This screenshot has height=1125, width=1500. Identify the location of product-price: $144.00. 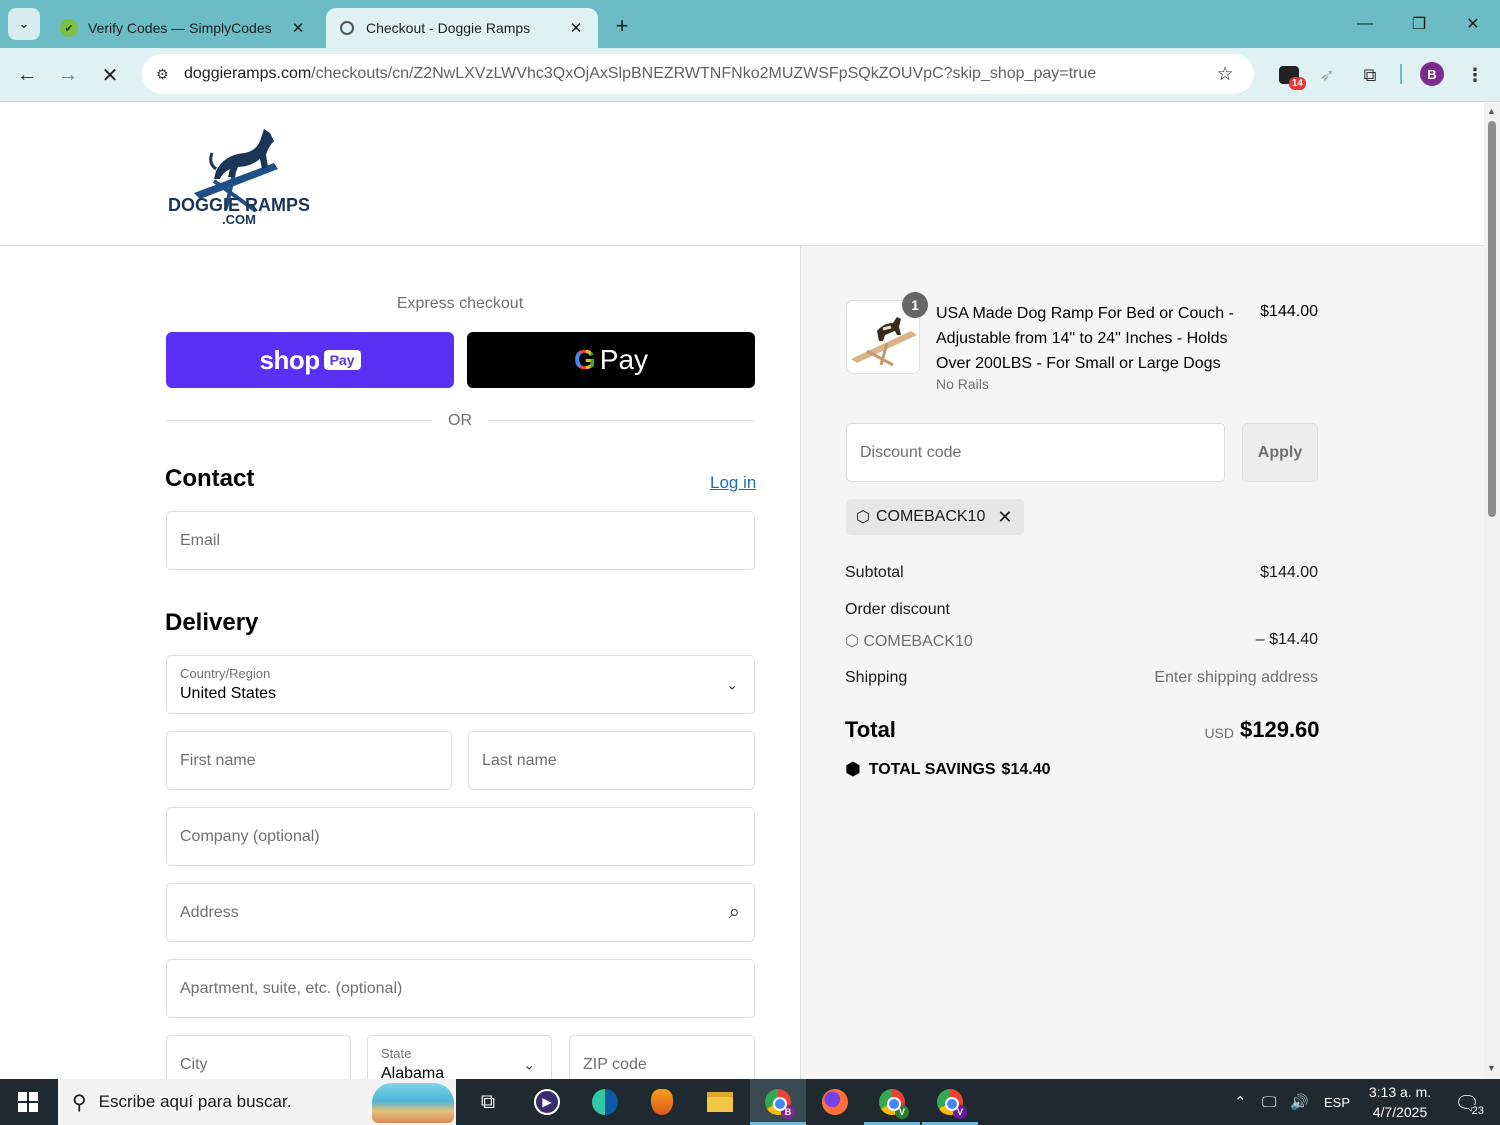
(1289, 311).